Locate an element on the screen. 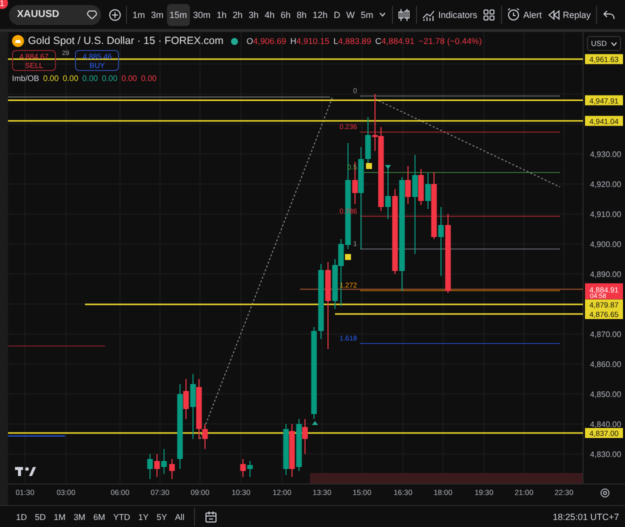 Image resolution: width=625 pixels, height=527 pixels. price-axis-label: 4,890.00 is located at coordinates (606, 274).